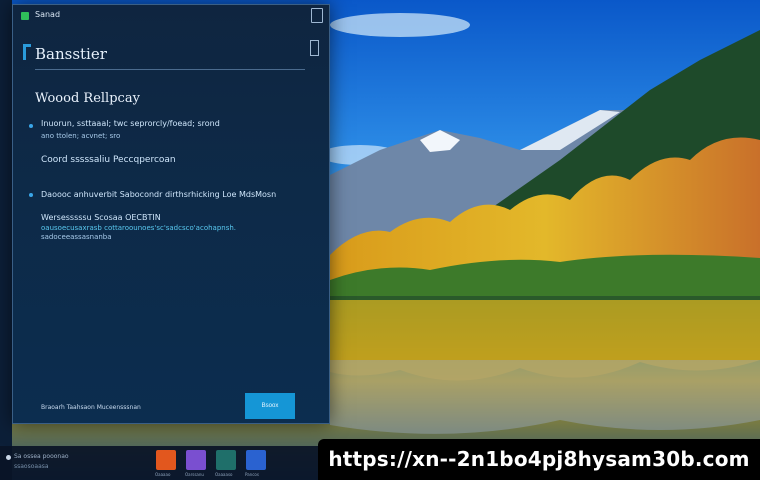  I want to click on onenote-icon, so click(196, 460).